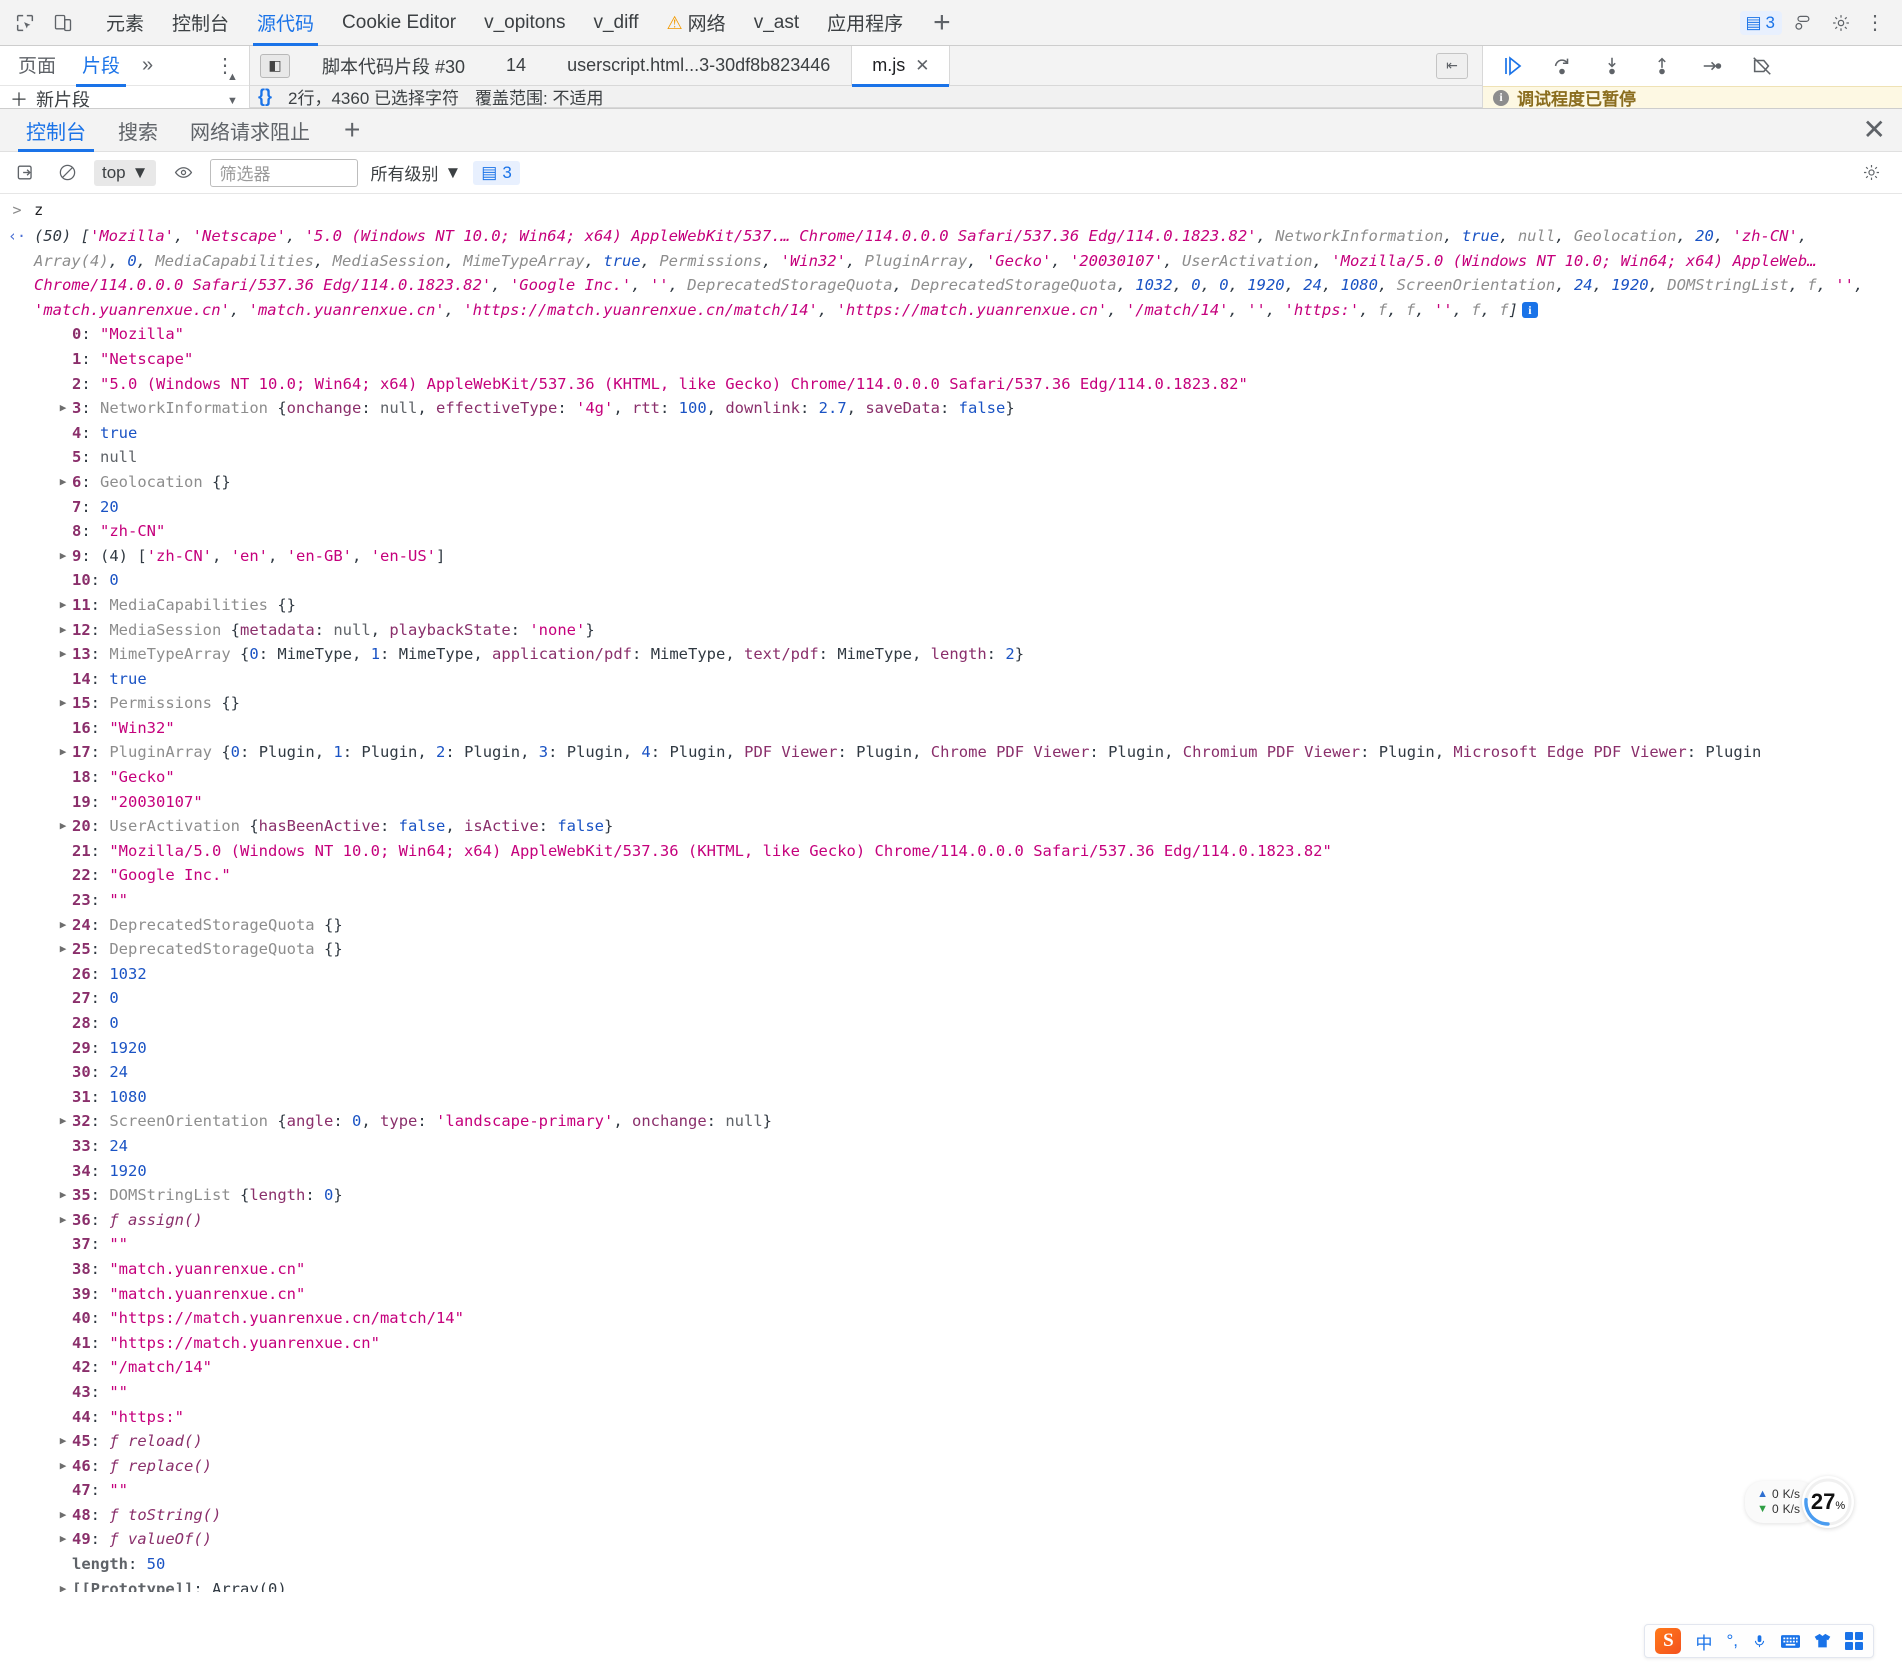 The image size is (1902, 1668). I want to click on scrollbar-arrows: ▲ ▼, so click(234, 89).